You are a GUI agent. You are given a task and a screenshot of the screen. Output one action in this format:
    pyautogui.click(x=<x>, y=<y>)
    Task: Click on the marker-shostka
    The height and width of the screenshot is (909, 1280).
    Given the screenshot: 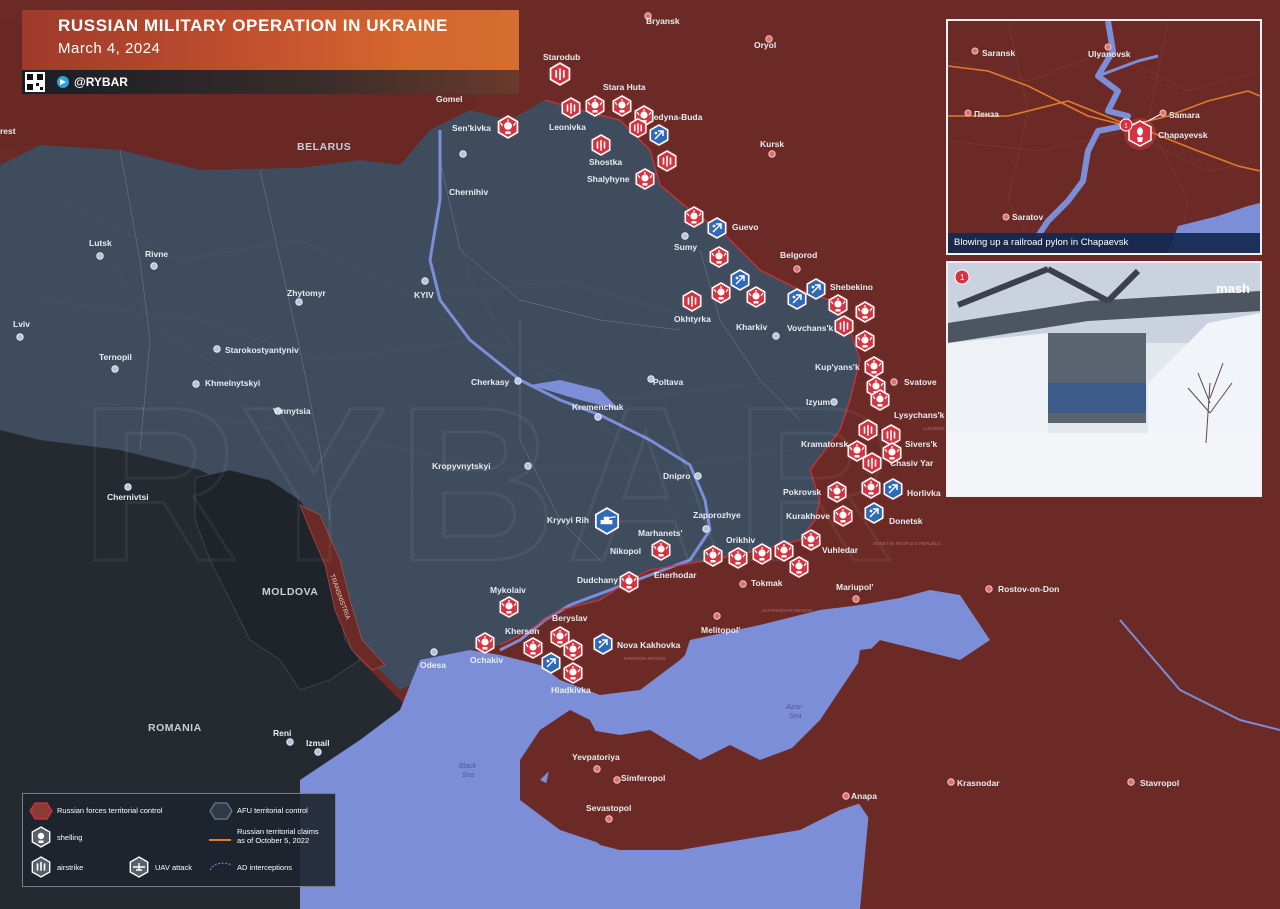 What is the action you would take?
    pyautogui.click(x=601, y=145)
    